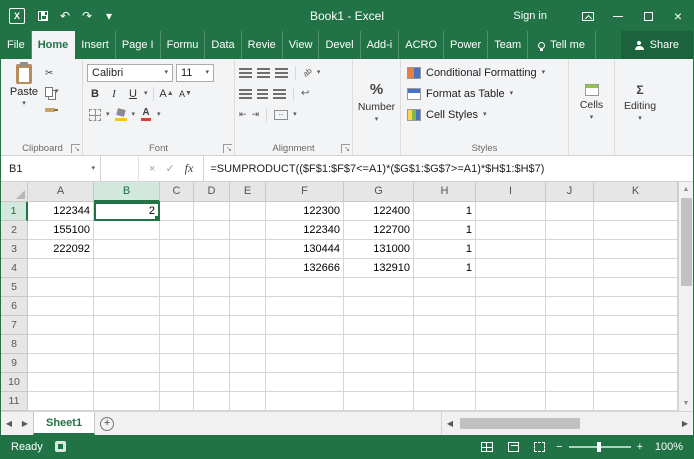 The width and height of the screenshot is (694, 459). Describe the element at coordinates (636, 344) in the screenshot. I see `cell-K8` at that location.